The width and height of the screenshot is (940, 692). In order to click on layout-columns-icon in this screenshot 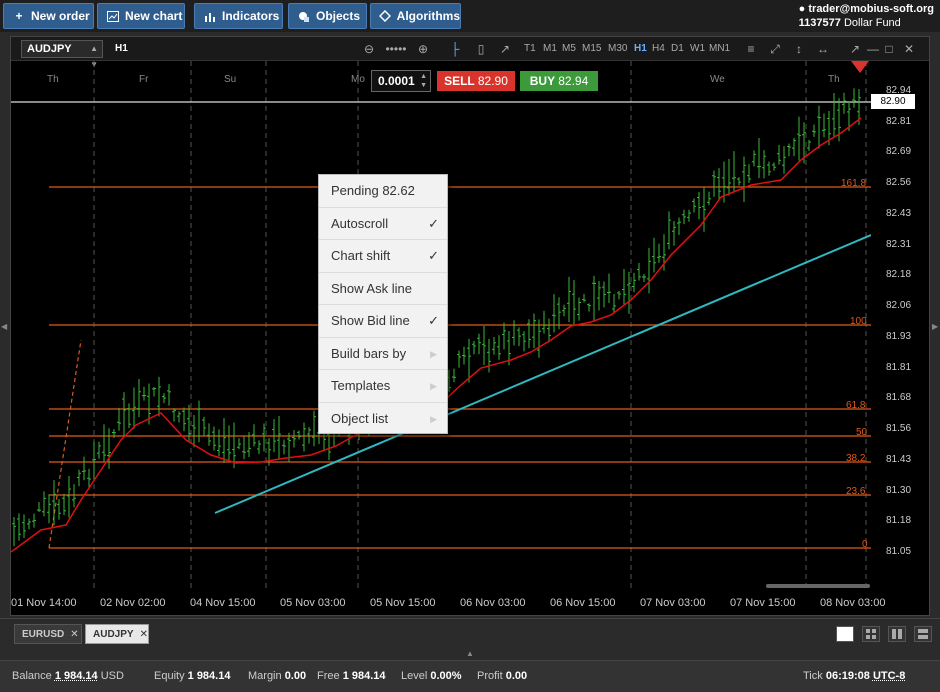, I will do `click(897, 634)`.